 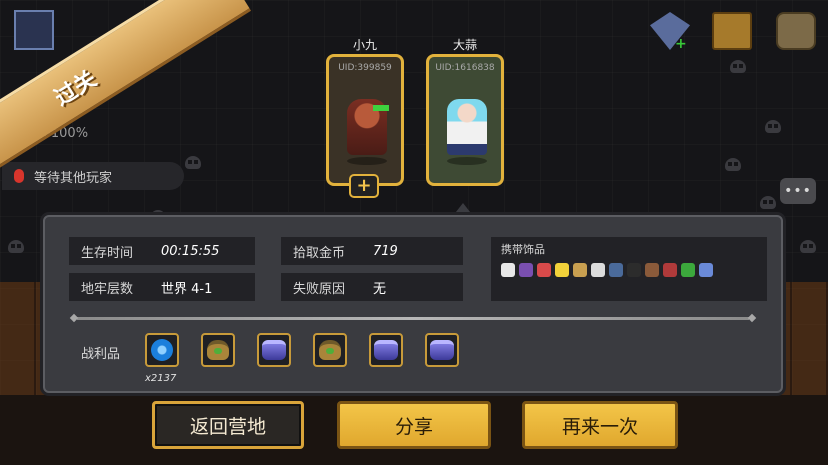 What do you see at coordinates (464, 45) in the screenshot?
I see `player-name: 大蒜` at bounding box center [464, 45].